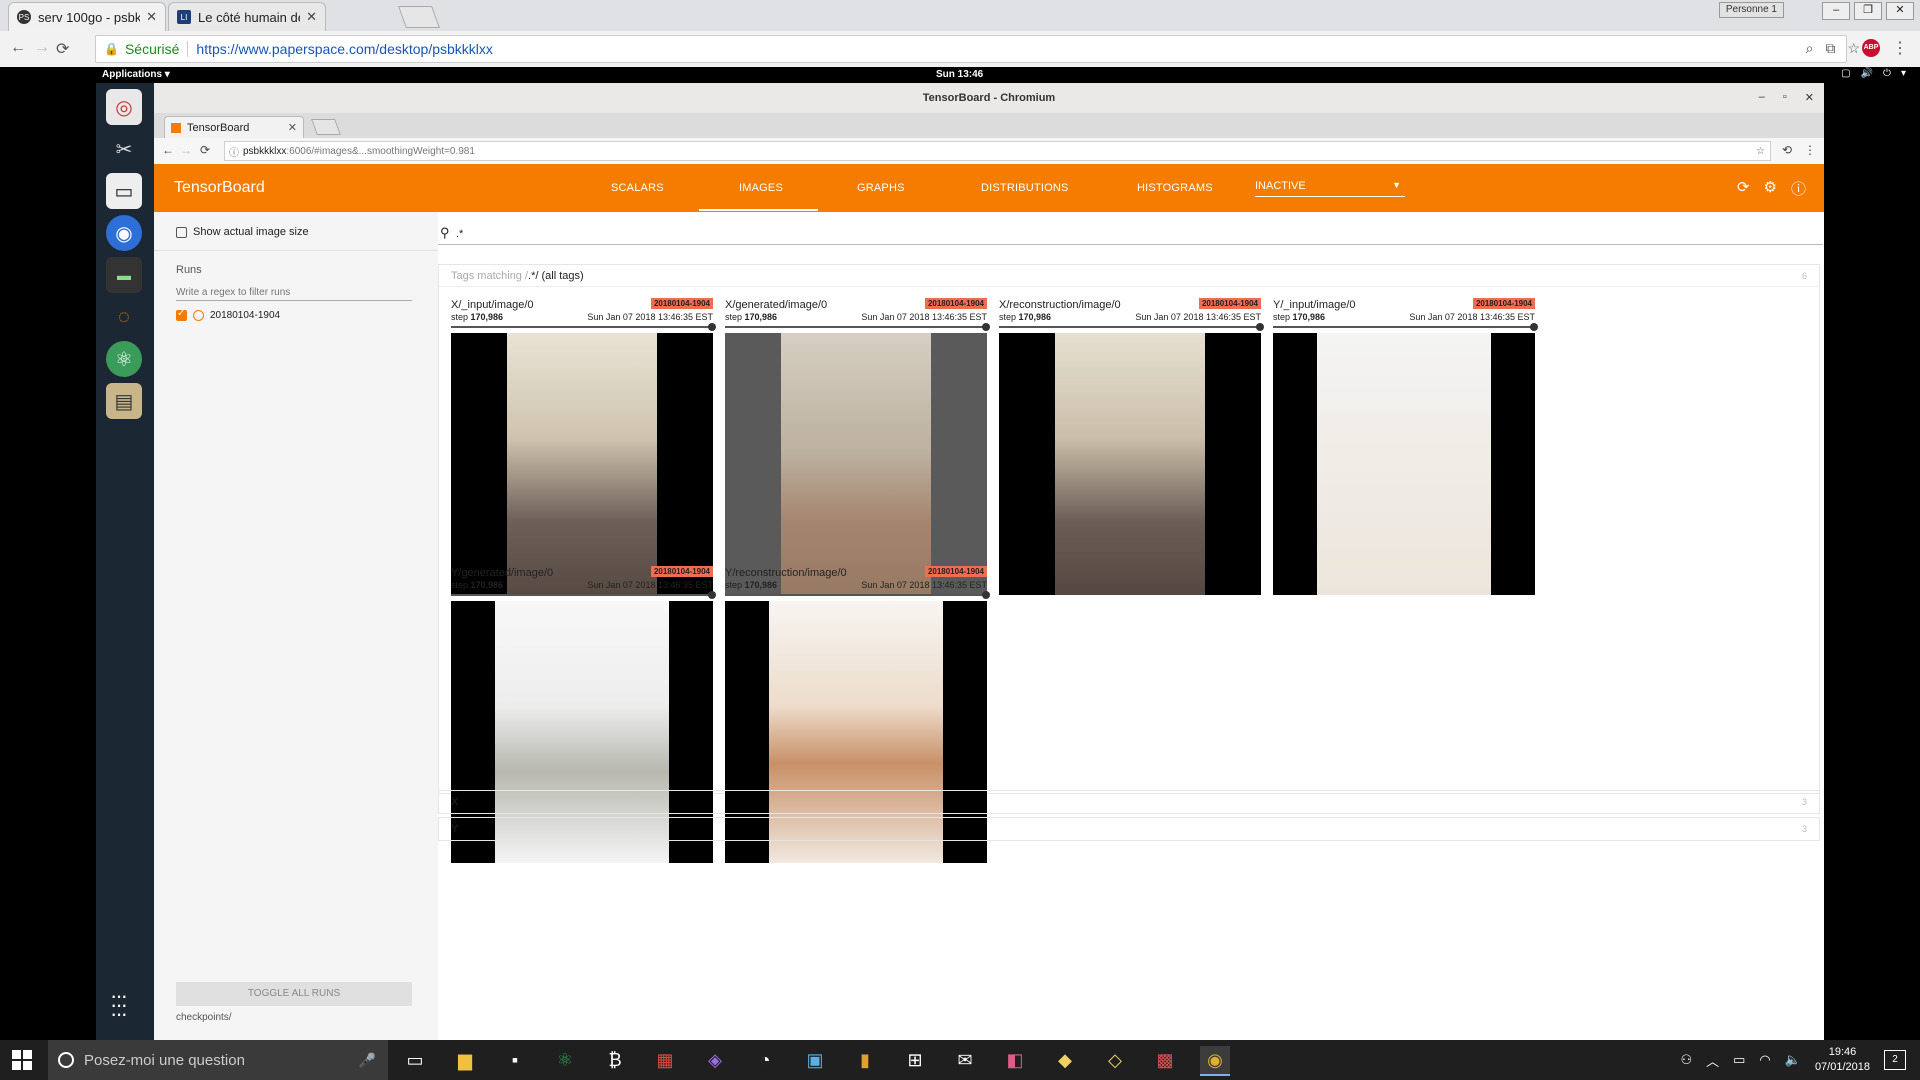  I want to click on visual-studio-icon: ◈, so click(715, 1060).